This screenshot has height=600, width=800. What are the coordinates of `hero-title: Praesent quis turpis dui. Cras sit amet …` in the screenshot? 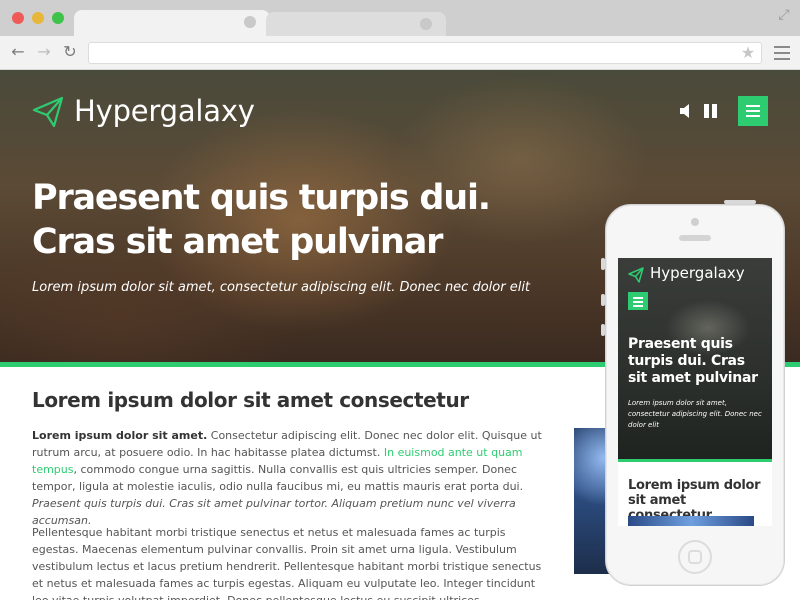 It's located at (261, 220).